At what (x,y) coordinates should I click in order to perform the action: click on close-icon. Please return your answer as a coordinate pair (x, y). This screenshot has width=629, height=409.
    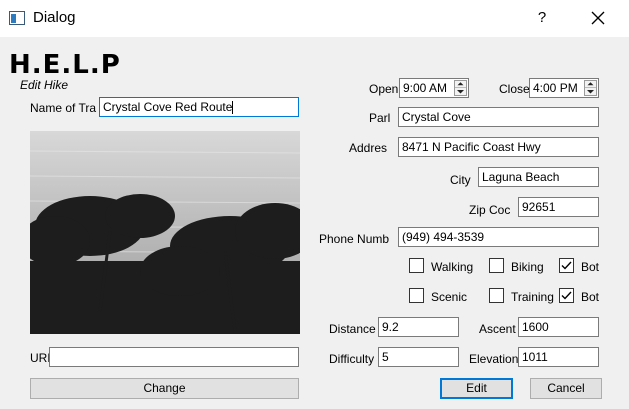
    Looking at the image, I should click on (598, 18).